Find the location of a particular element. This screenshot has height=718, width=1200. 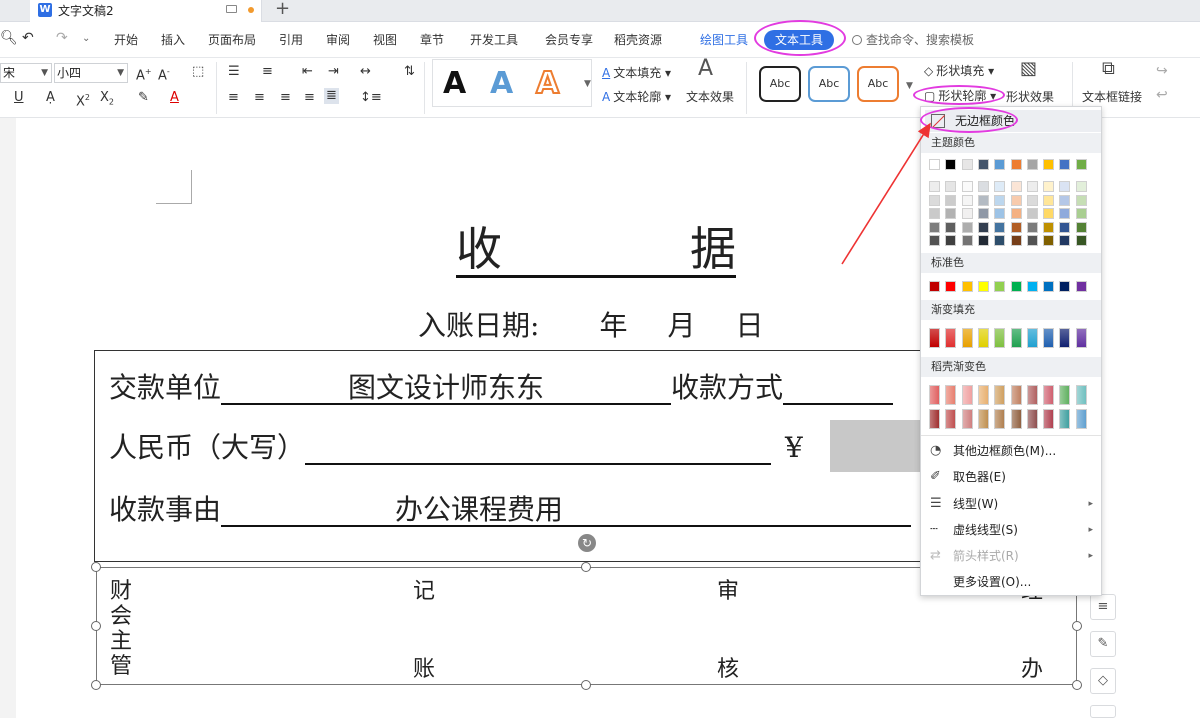

subscript-icon: X2 is located at coordinates (107, 100).